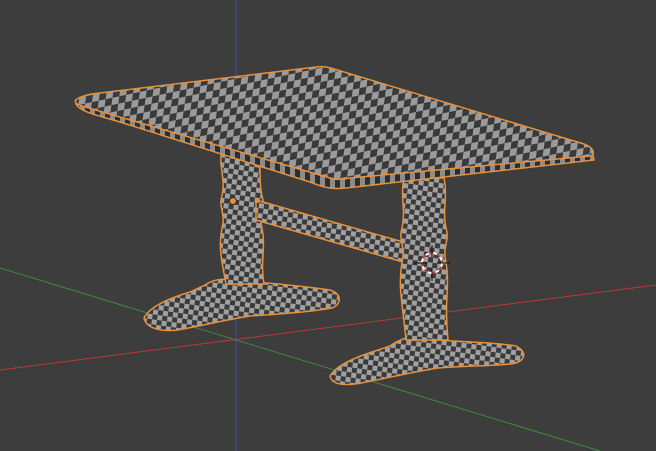 This screenshot has width=656, height=451. What do you see at coordinates (233, 201) in the screenshot?
I see `object-origin-icon` at bounding box center [233, 201].